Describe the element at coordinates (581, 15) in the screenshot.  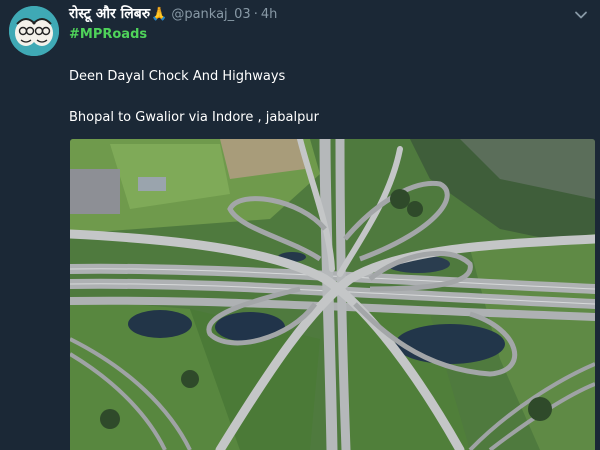
I see `chevron-down-icon` at that location.